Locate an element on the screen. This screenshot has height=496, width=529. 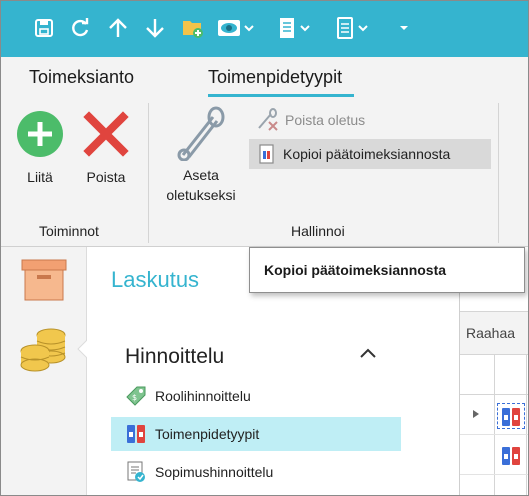
customize-icon is located at coordinates (404, 28).